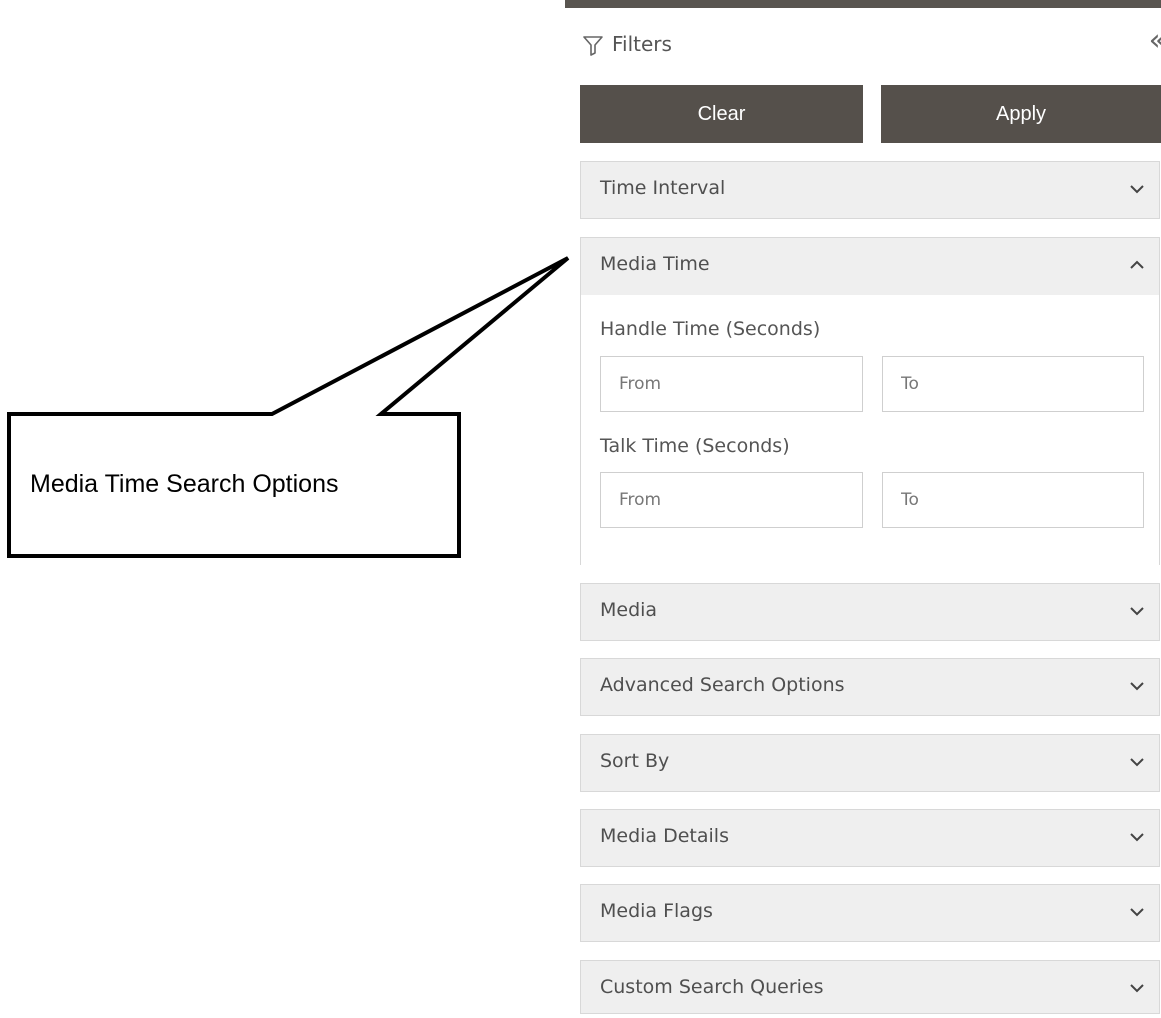  Describe the element at coordinates (722, 685) in the screenshot. I see `section-label: Advanced Search Options` at that location.